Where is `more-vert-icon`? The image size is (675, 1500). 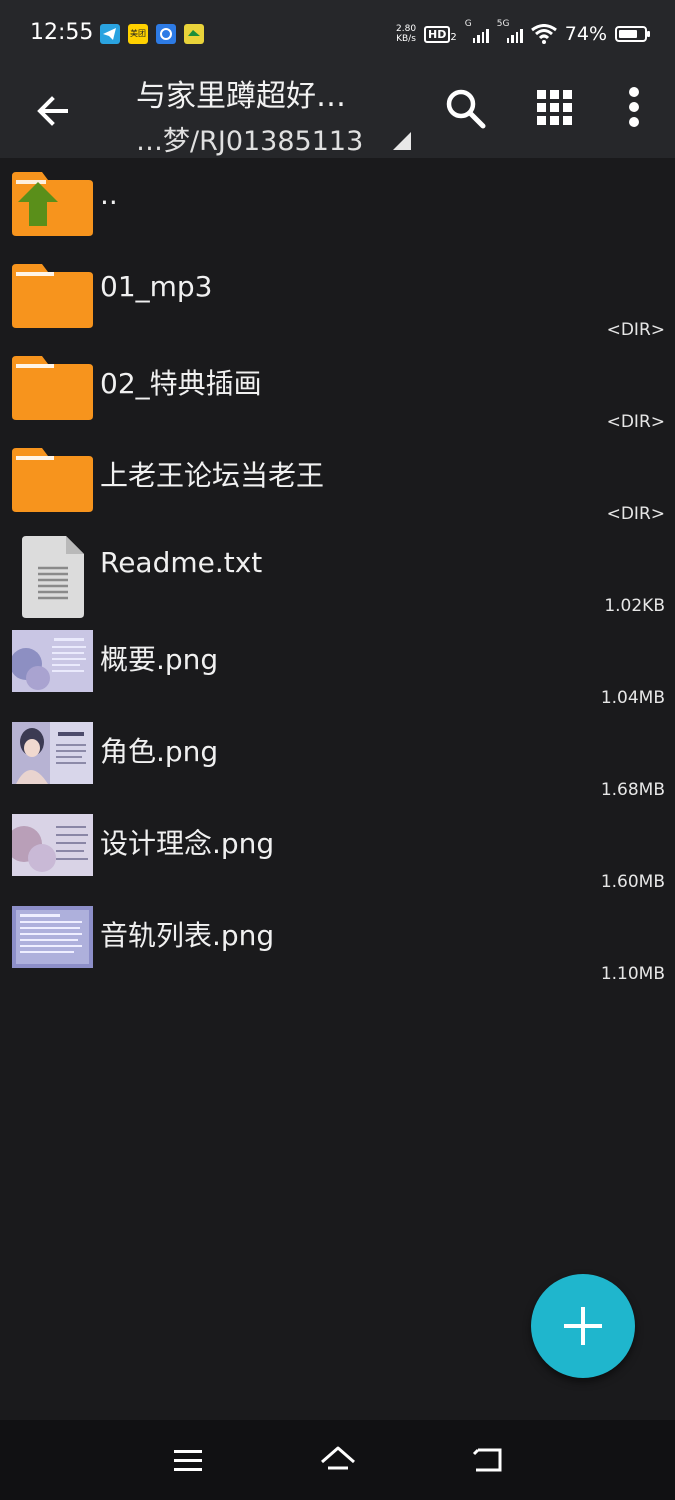 more-vert-icon is located at coordinates (634, 107).